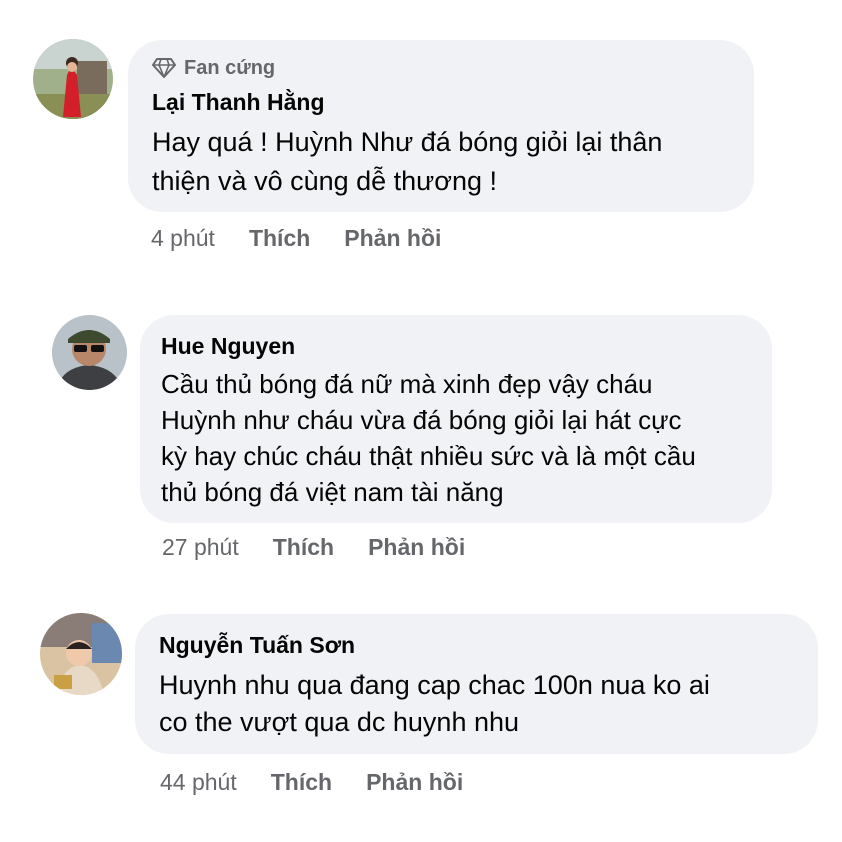  Describe the element at coordinates (313, 238) in the screenshot. I see `comment-actions: 4 phút Thích Phản hồi` at that location.